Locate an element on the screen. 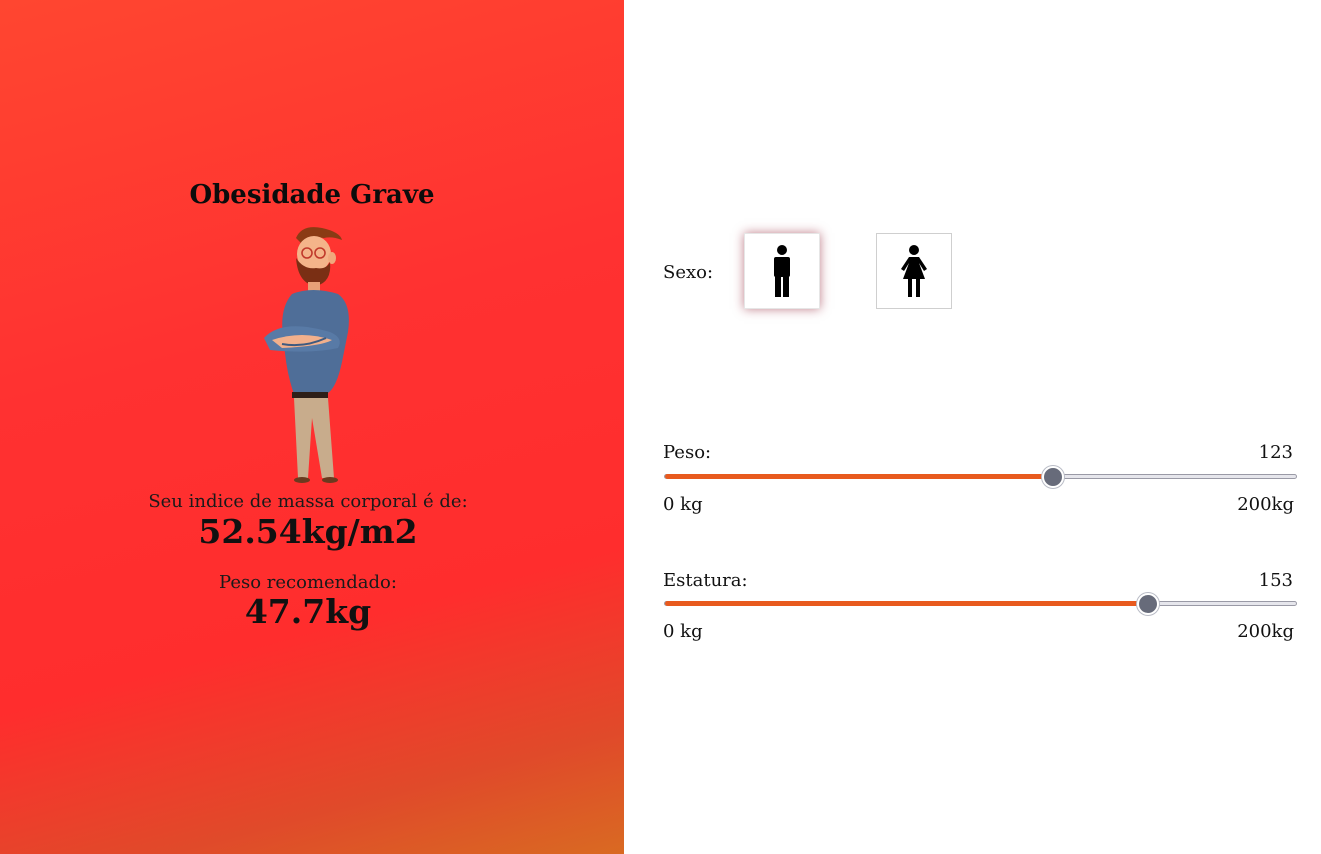 Image resolution: width=1321 pixels, height=854 pixels. weight-max-label: 200kg is located at coordinates (1265, 504).